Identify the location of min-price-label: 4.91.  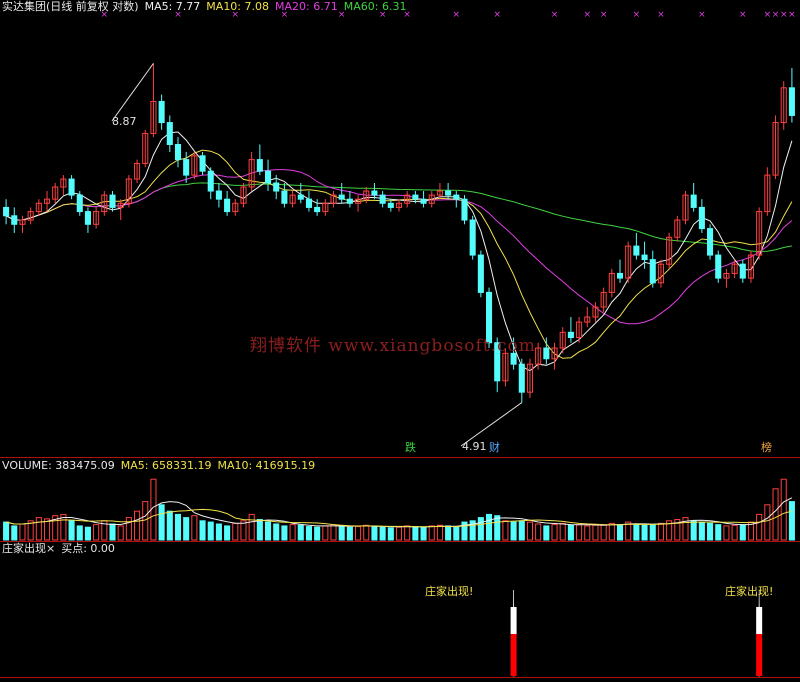
(474, 446).